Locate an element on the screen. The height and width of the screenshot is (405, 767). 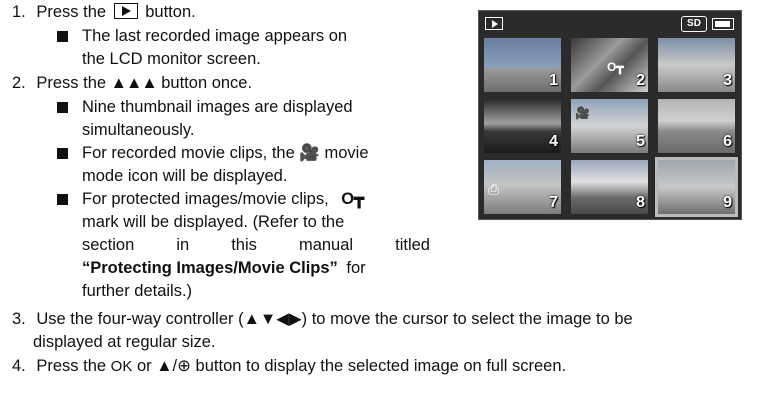
step-2-bullet-line: mark will be displayed. (Refer to the is located at coordinates (213, 222).